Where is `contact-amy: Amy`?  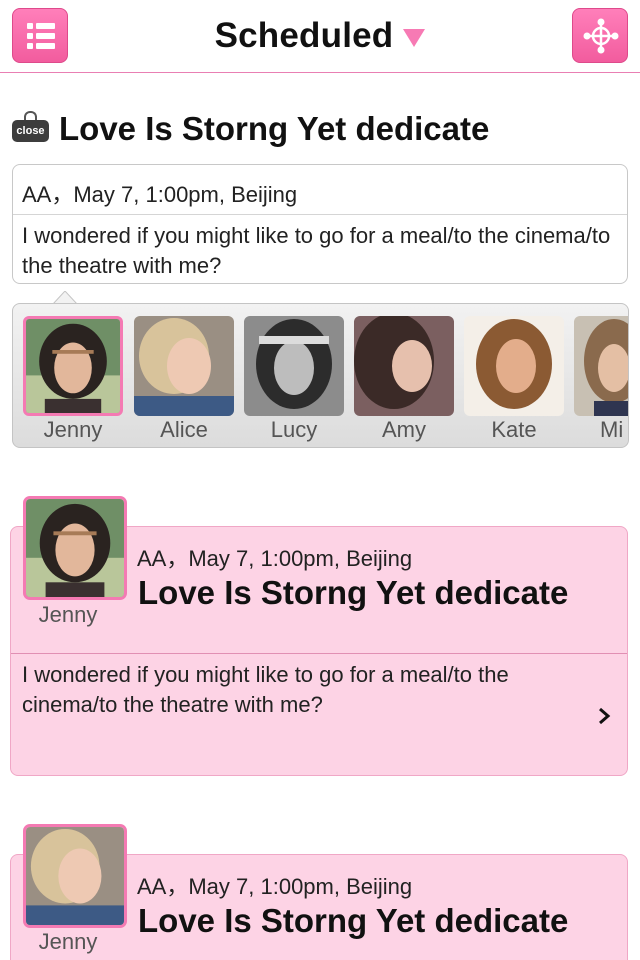 contact-amy: Amy is located at coordinates (404, 380).